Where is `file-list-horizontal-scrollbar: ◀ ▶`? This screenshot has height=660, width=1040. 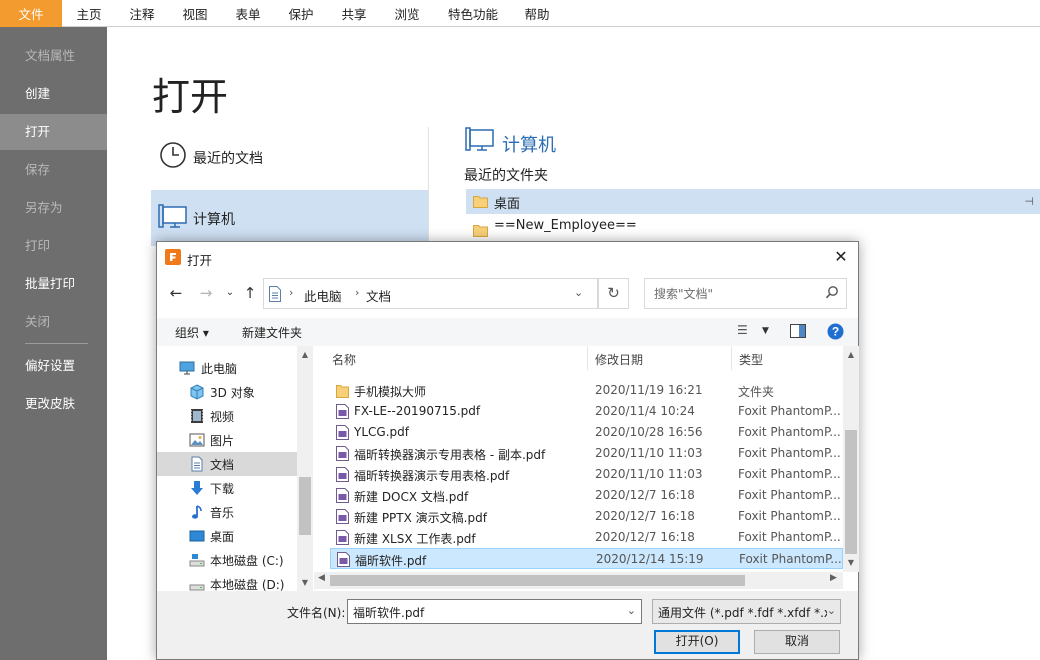
file-list-horizontal-scrollbar: ◀ ▶ is located at coordinates (578, 580).